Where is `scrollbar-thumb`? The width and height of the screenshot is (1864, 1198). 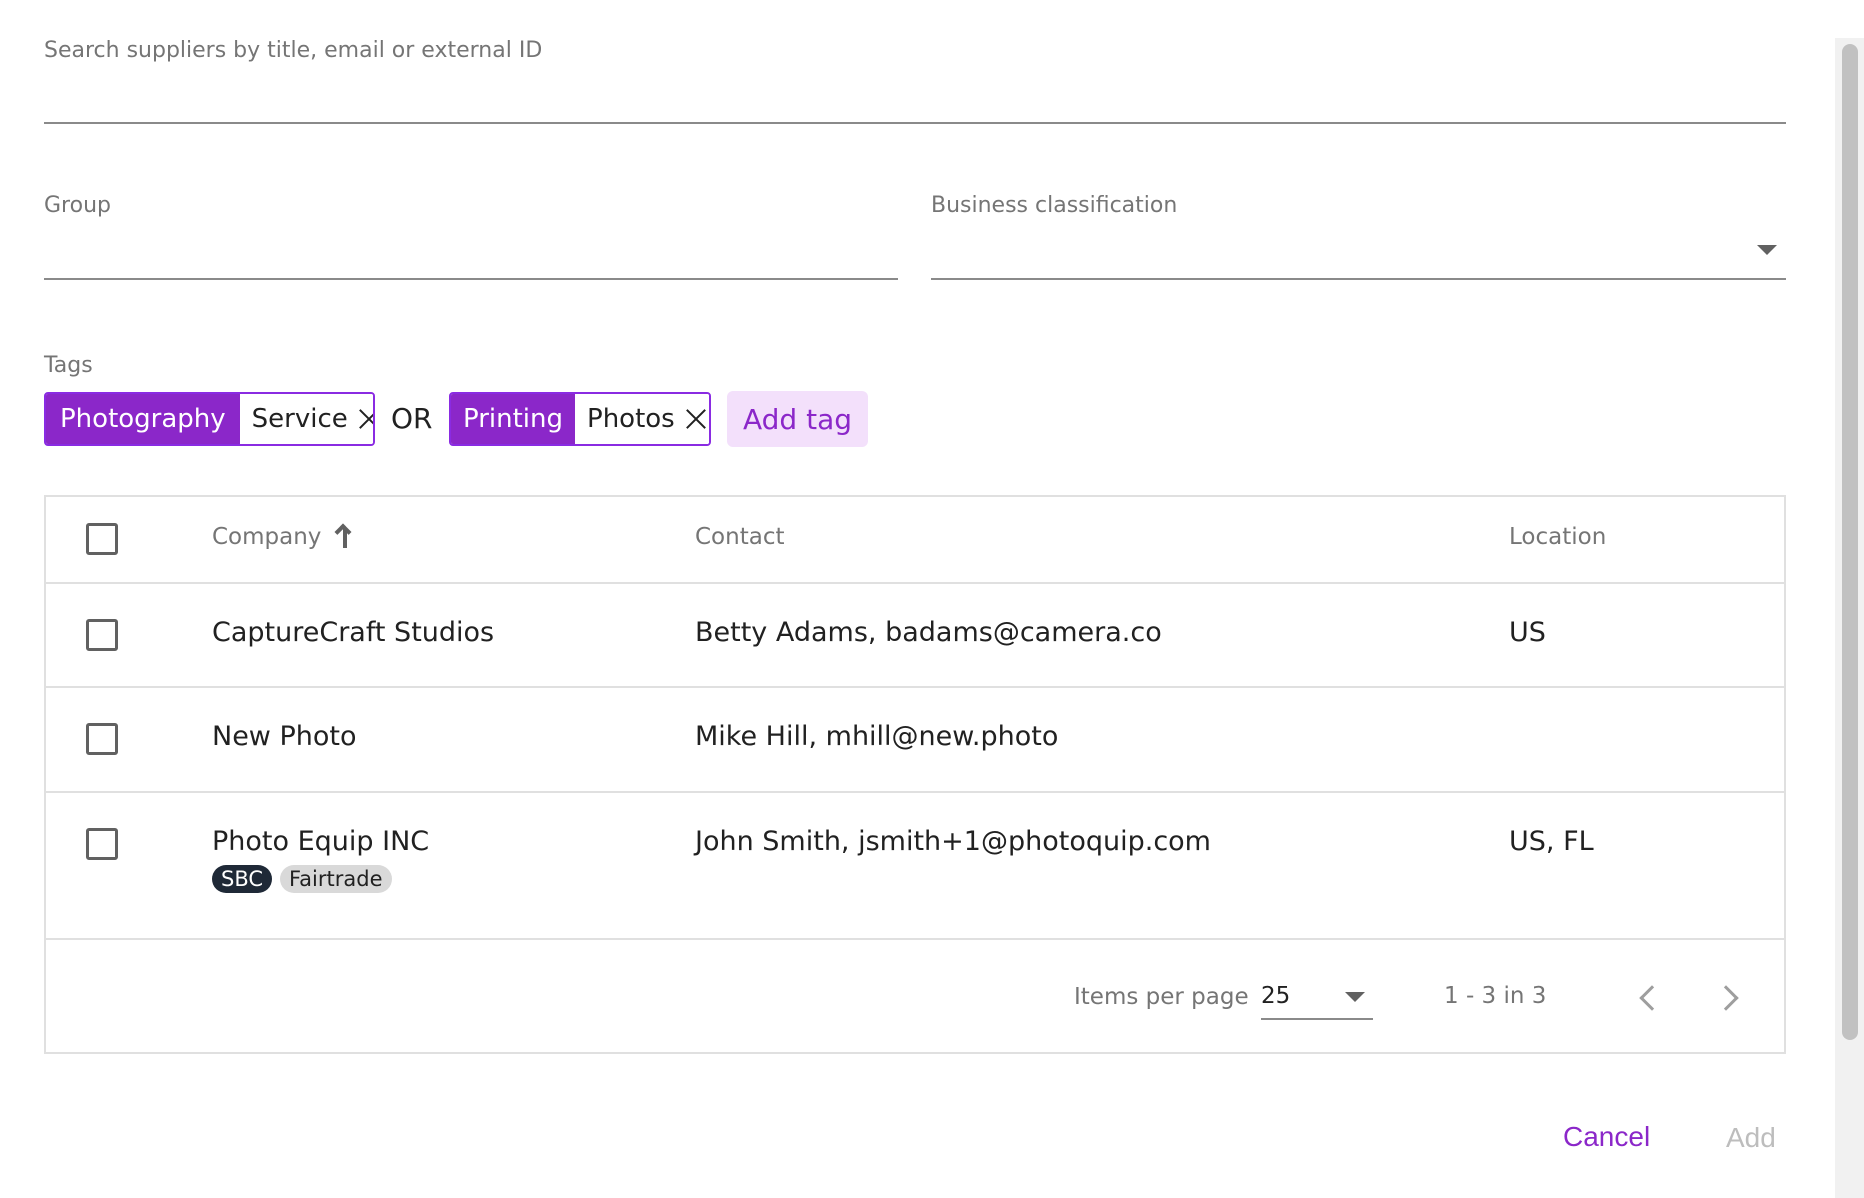
scrollbar-thumb is located at coordinates (1850, 542).